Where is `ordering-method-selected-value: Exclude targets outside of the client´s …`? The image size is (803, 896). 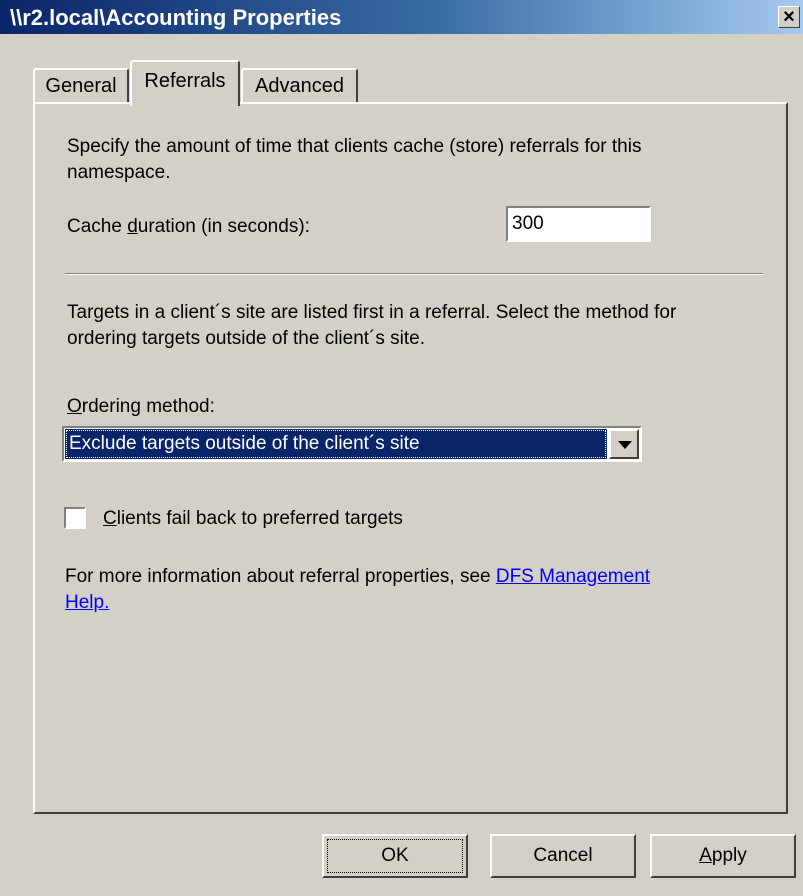 ordering-method-selected-value: Exclude targets outside of the client´s … is located at coordinates (336, 444).